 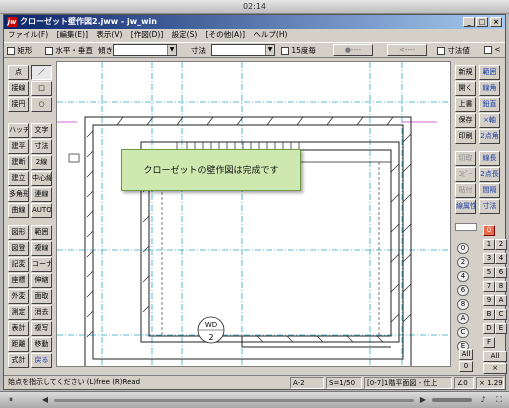 I want to click on layer-4: 4, so click(x=501, y=258).